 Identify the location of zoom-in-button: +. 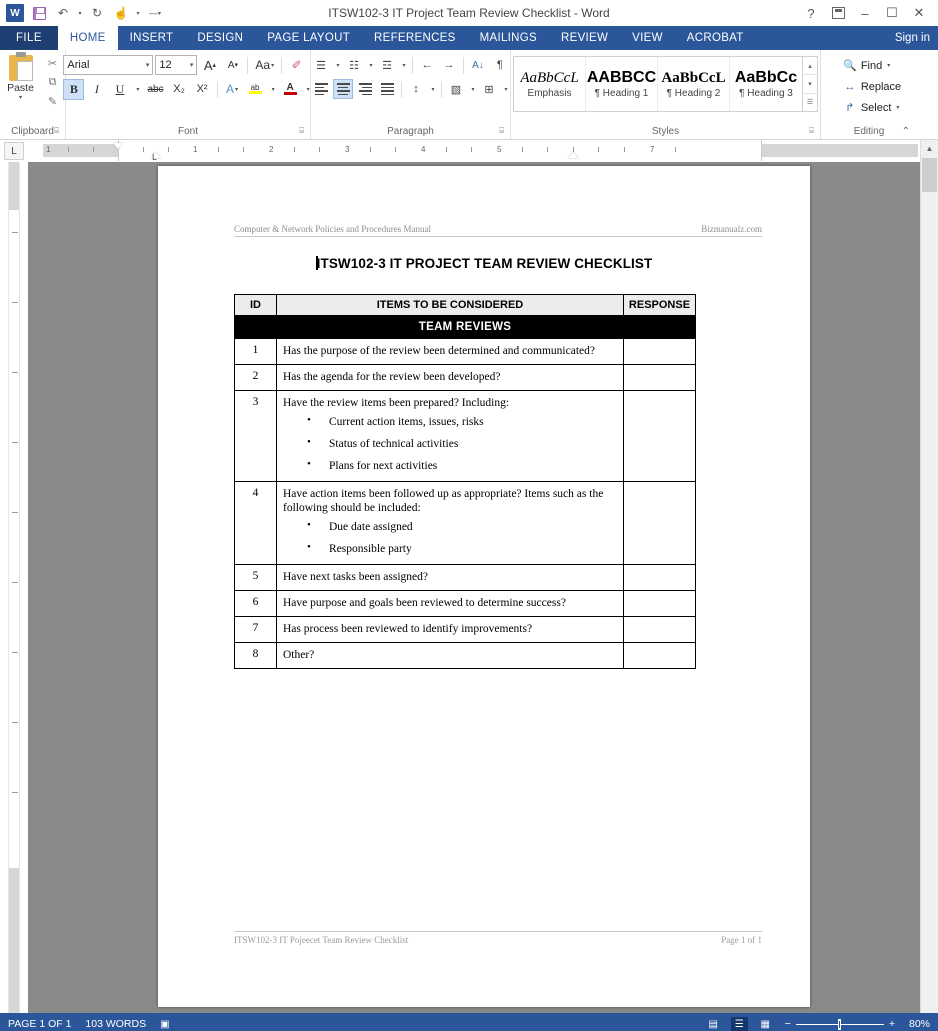
(892, 1024).